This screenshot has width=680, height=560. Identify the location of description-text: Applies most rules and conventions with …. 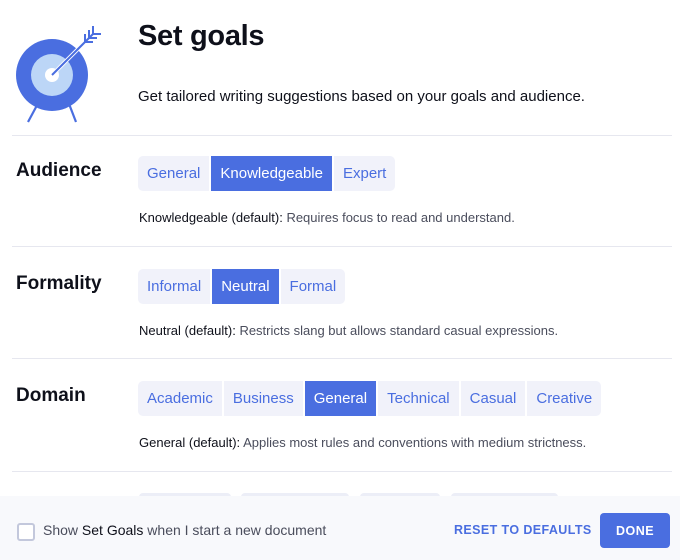
(413, 442).